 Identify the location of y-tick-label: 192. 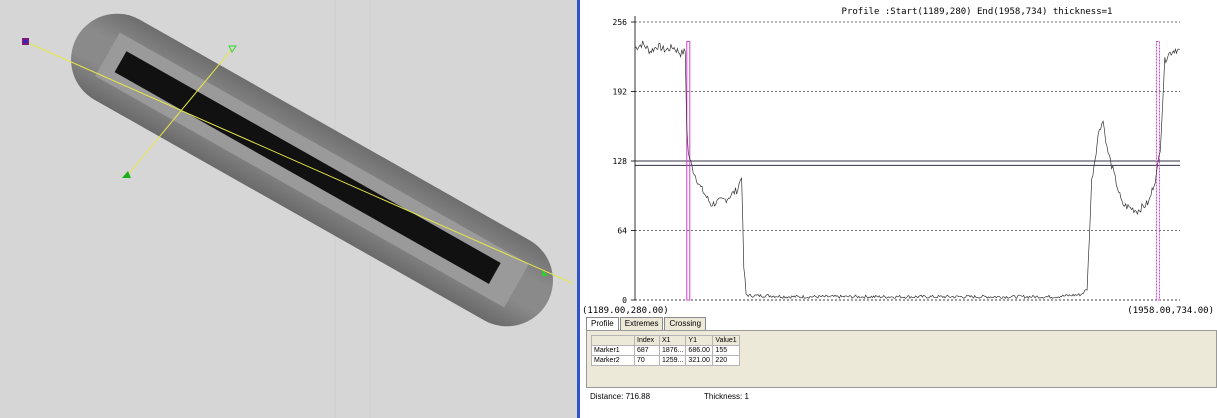
(620, 92).